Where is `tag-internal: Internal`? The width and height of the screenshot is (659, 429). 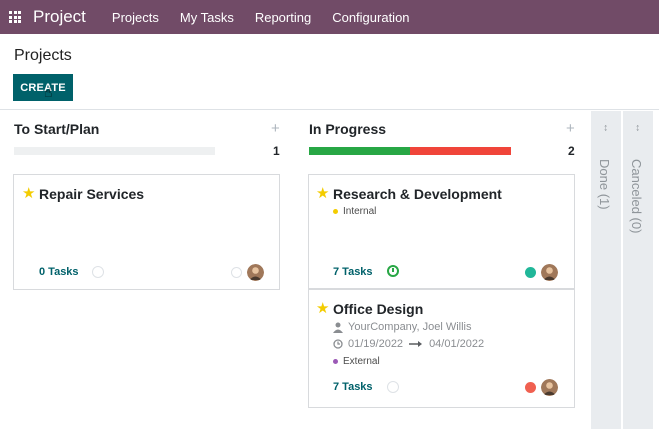
tag-internal: Internal is located at coordinates (354, 211).